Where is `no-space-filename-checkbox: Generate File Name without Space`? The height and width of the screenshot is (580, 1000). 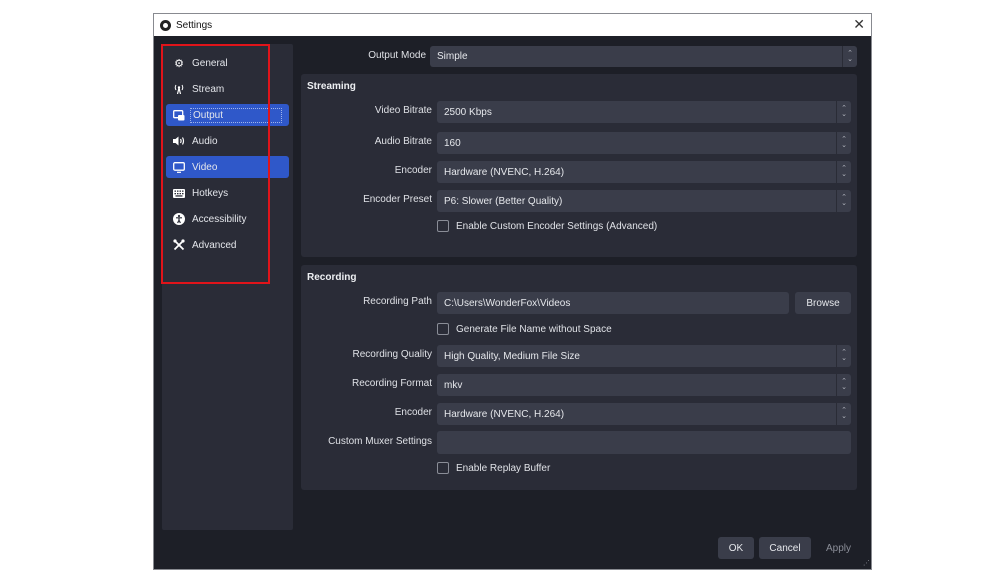 no-space-filename-checkbox: Generate File Name without Space is located at coordinates (524, 329).